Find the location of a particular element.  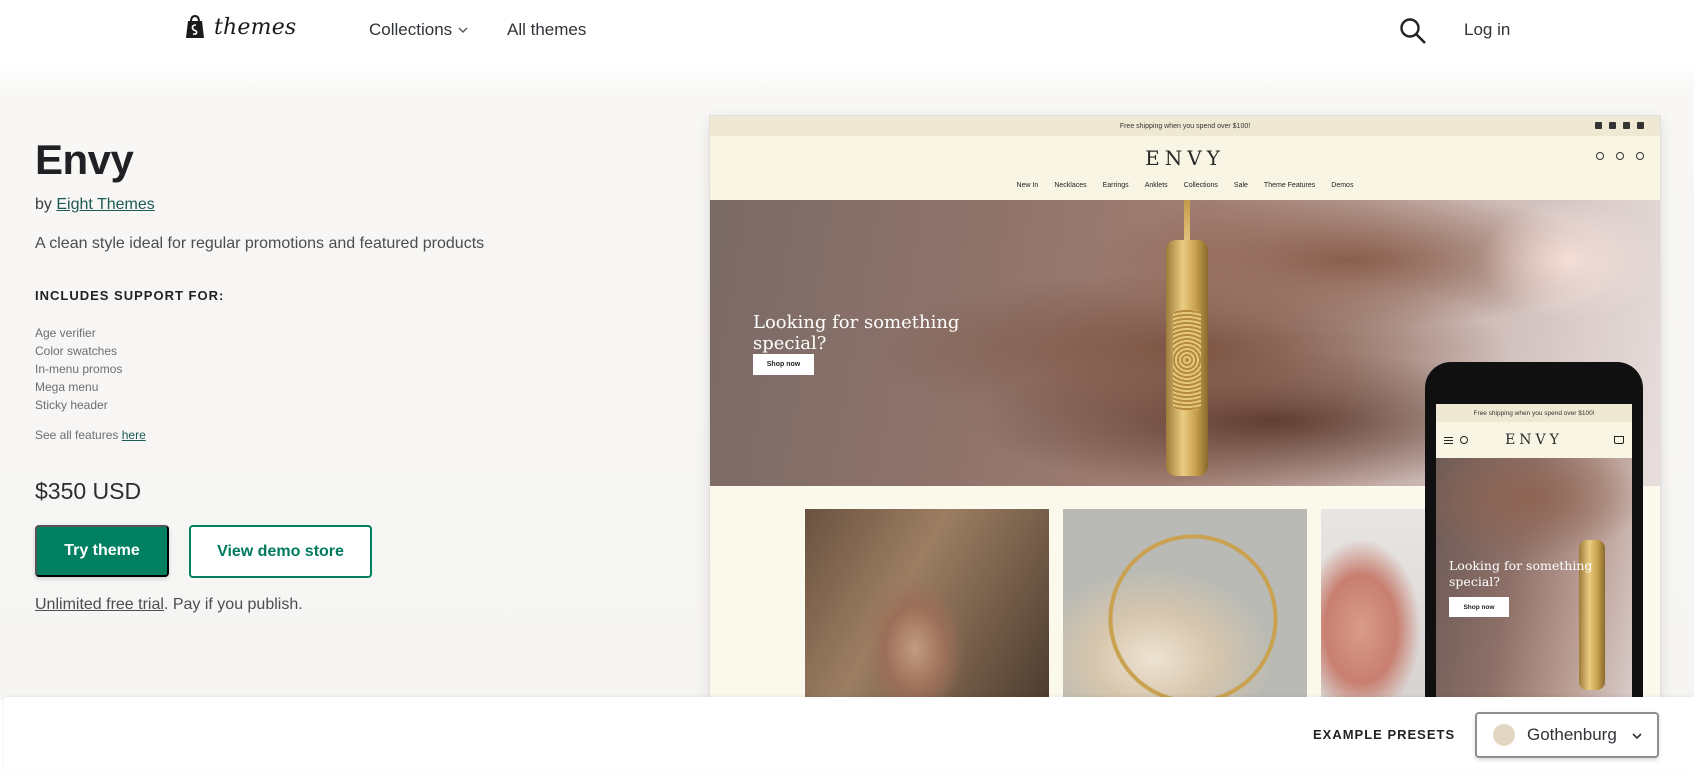

presets-label: EXAMPLE PRESETS is located at coordinates (1384, 734).